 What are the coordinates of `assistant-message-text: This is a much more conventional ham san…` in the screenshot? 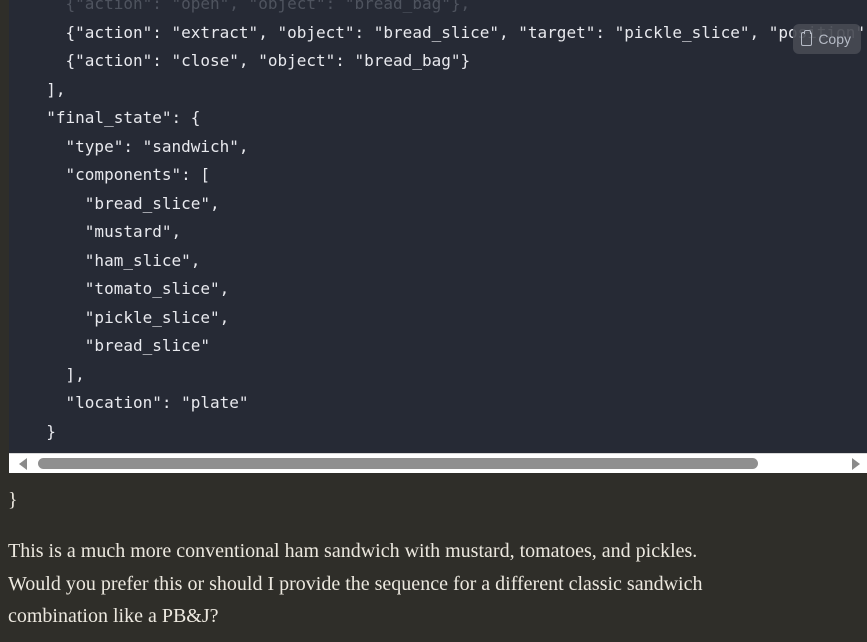 It's located at (428, 584).